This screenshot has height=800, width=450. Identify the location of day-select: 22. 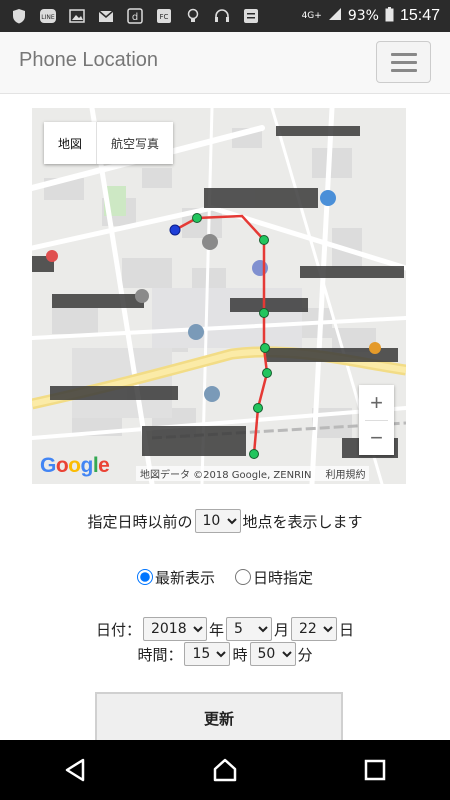
(314, 629).